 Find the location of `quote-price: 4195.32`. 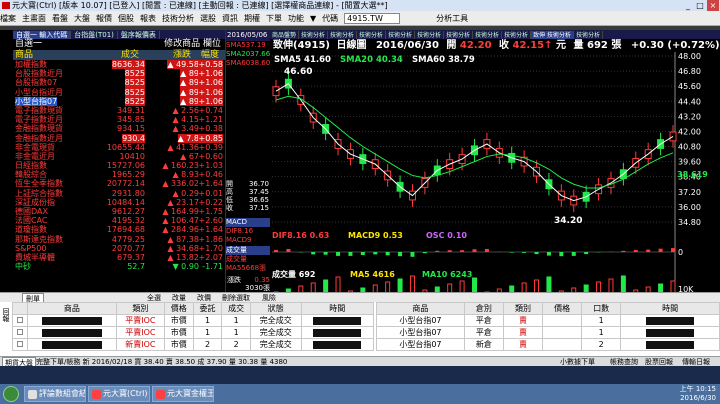

quote-price: 4195.32 is located at coordinates (128, 221).